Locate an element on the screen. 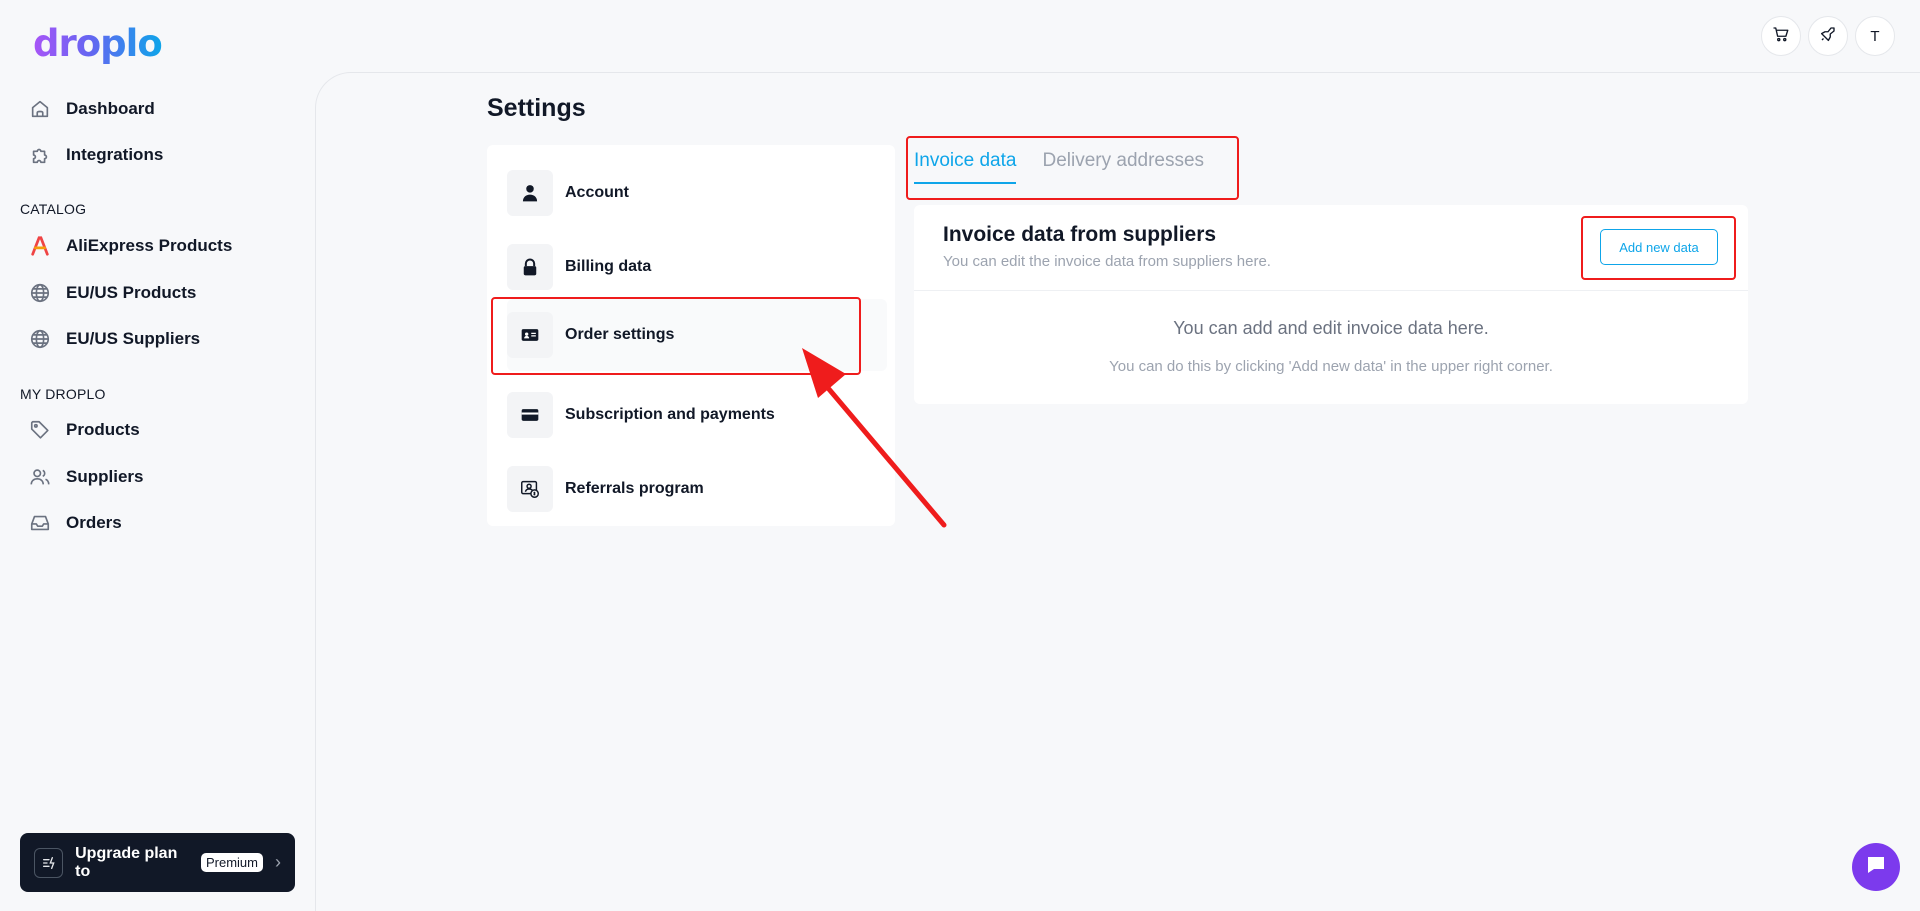 This screenshot has height=911, width=1920. referral-icon is located at coordinates (530, 489).